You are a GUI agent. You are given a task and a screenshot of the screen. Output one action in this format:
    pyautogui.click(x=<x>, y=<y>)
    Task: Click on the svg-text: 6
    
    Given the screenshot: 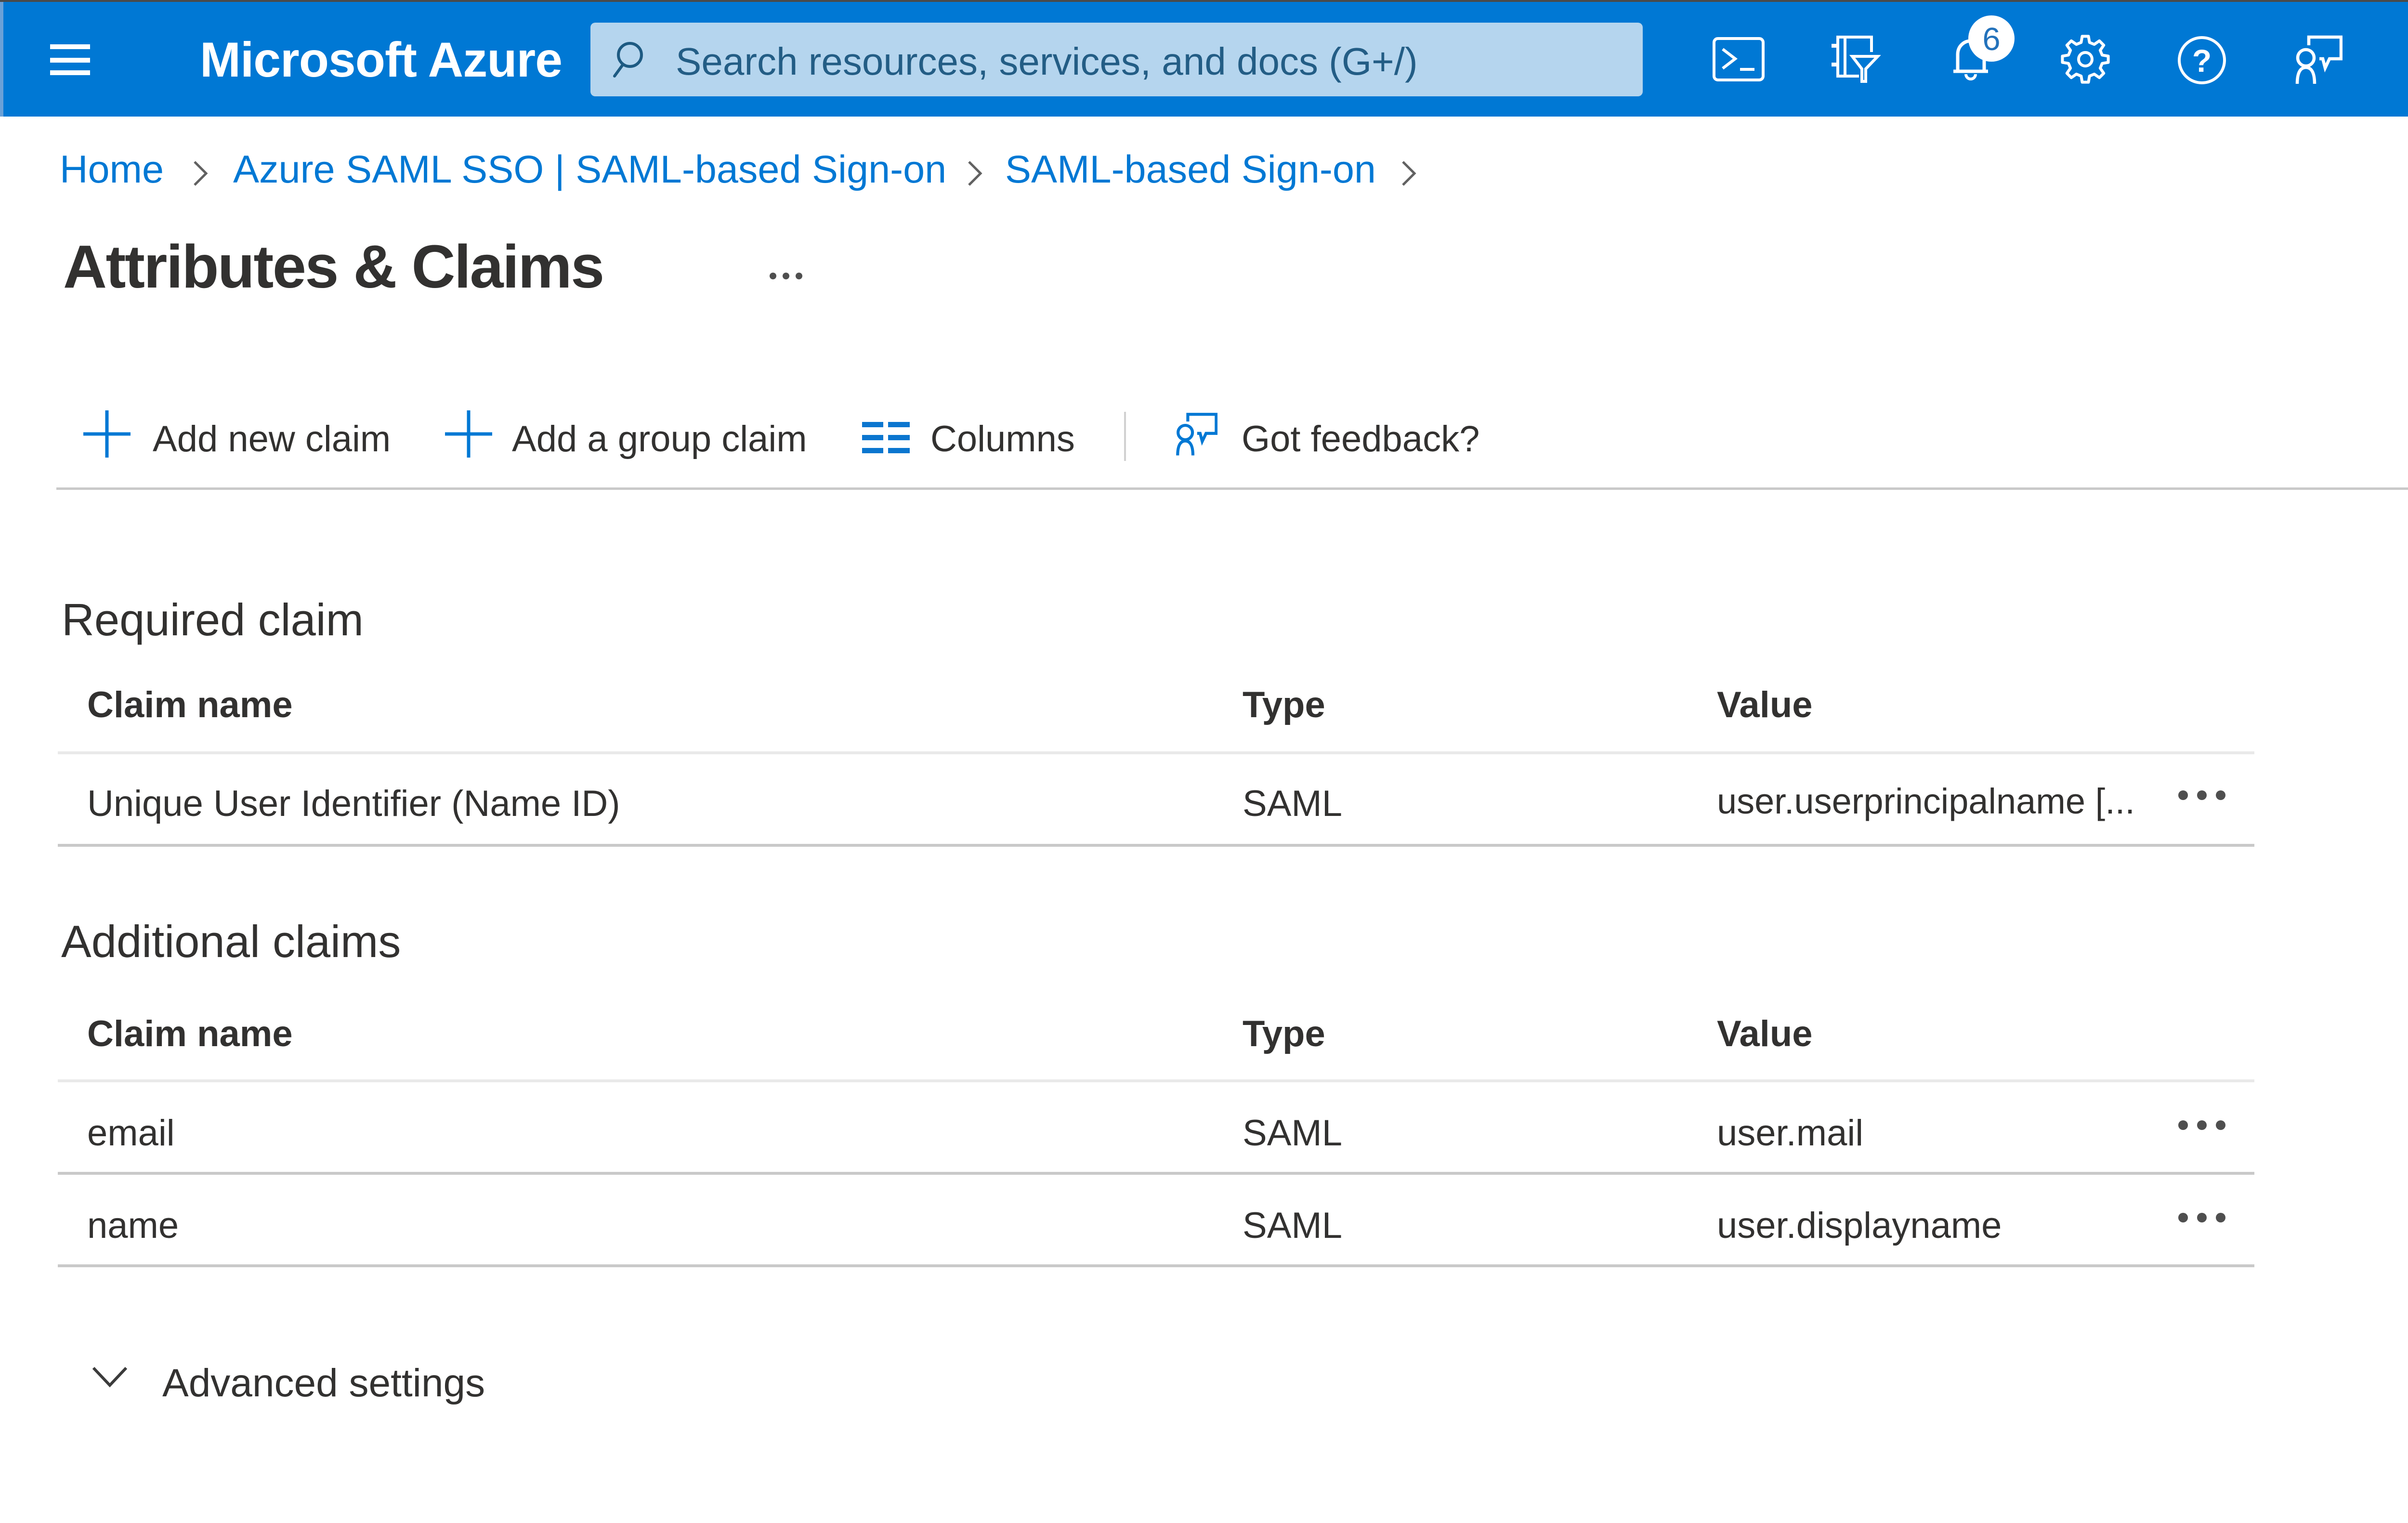 What is the action you would take?
    pyautogui.click(x=1991, y=39)
    